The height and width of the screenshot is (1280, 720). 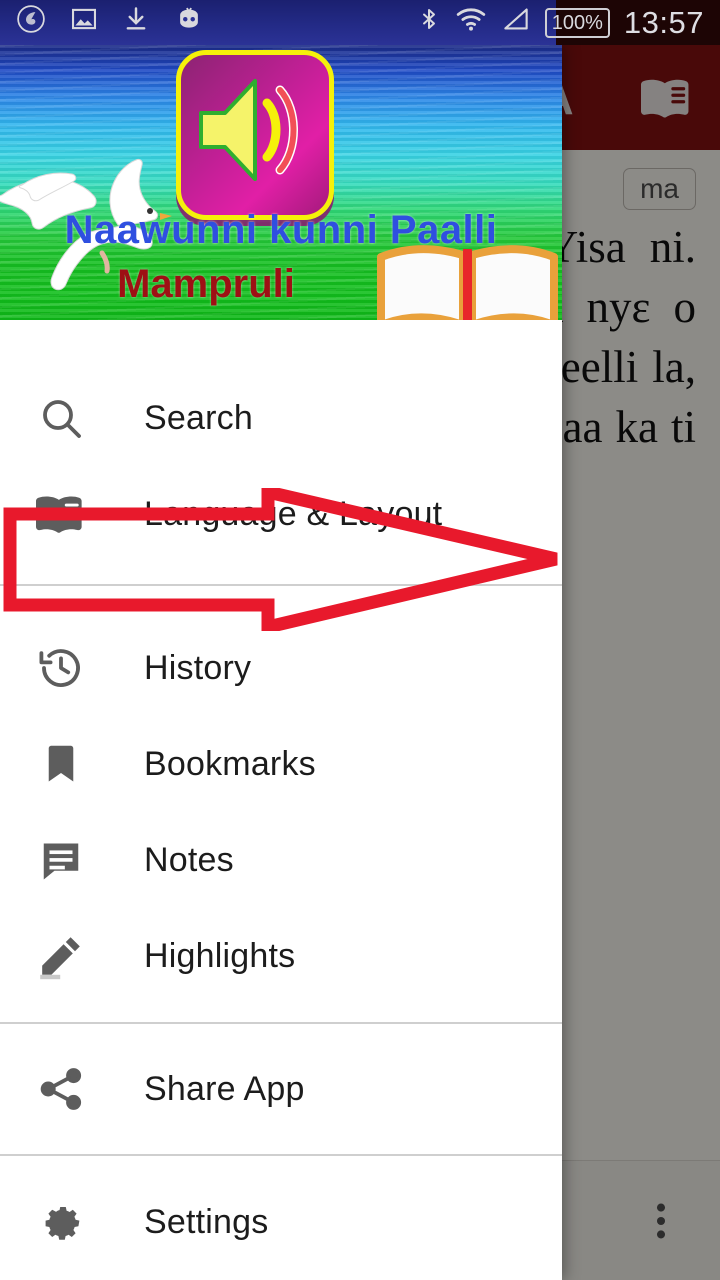 I want to click on menu-item-label: Language & Layout, so click(x=293, y=513).